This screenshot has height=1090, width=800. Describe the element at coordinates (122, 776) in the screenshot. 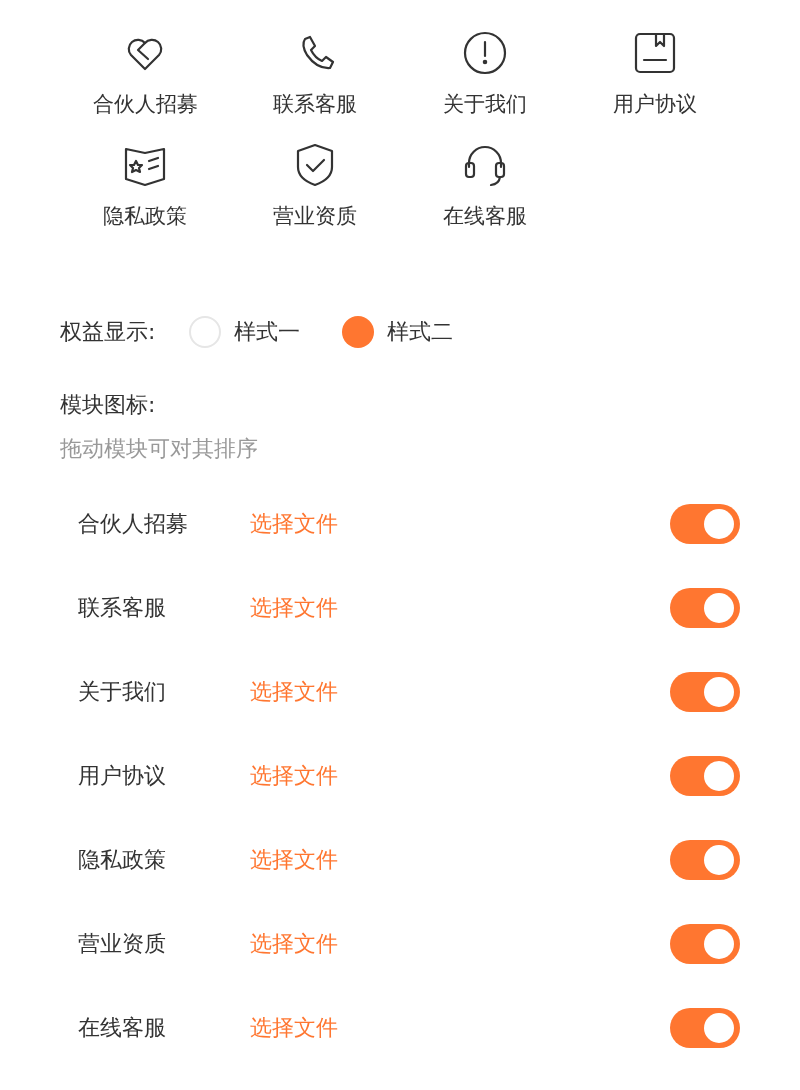

I see `module-name: 用户协议` at that location.